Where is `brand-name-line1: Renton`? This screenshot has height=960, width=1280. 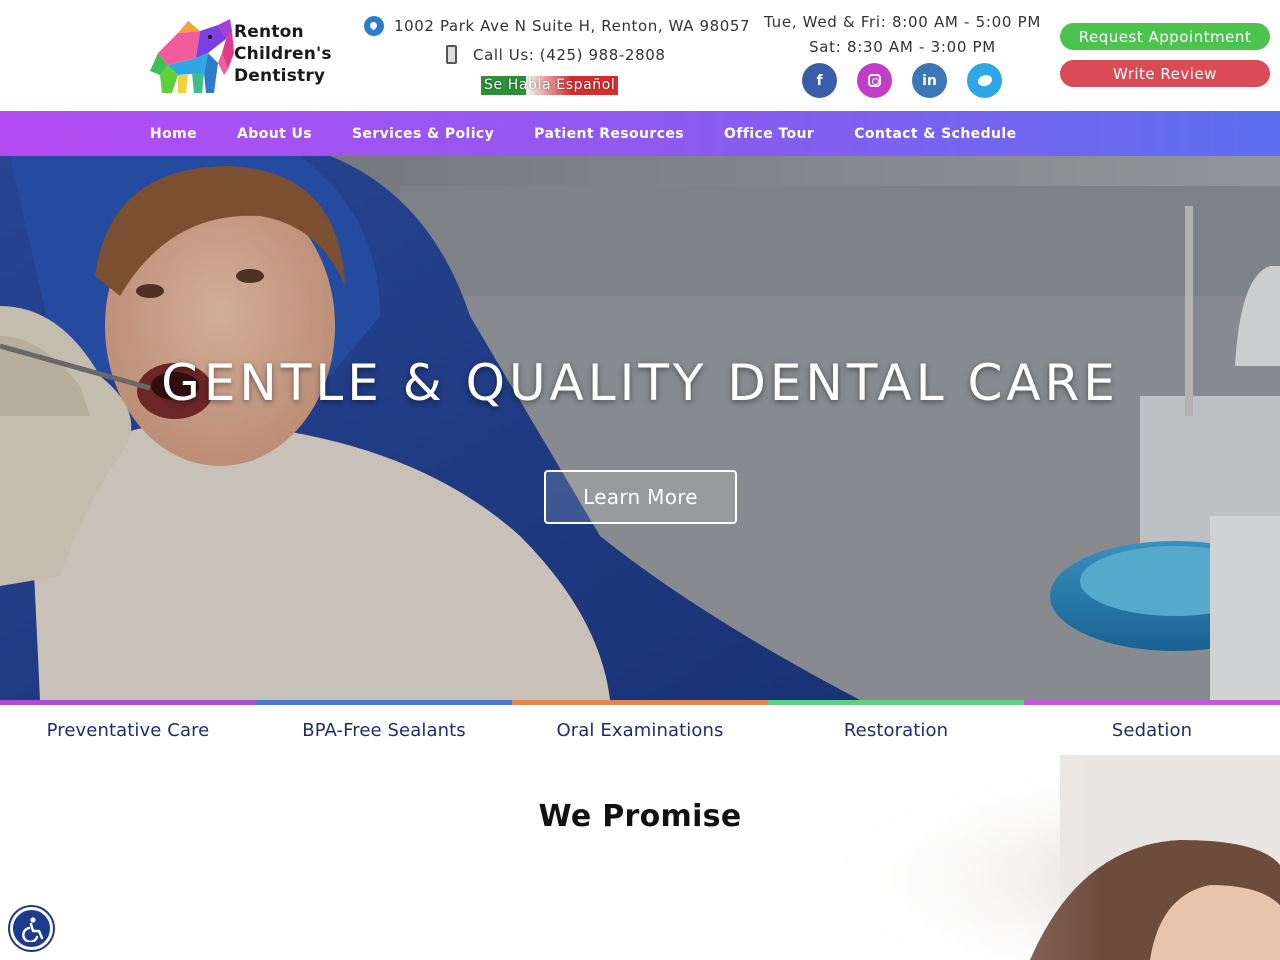
brand-name-line1: Renton is located at coordinates (269, 32).